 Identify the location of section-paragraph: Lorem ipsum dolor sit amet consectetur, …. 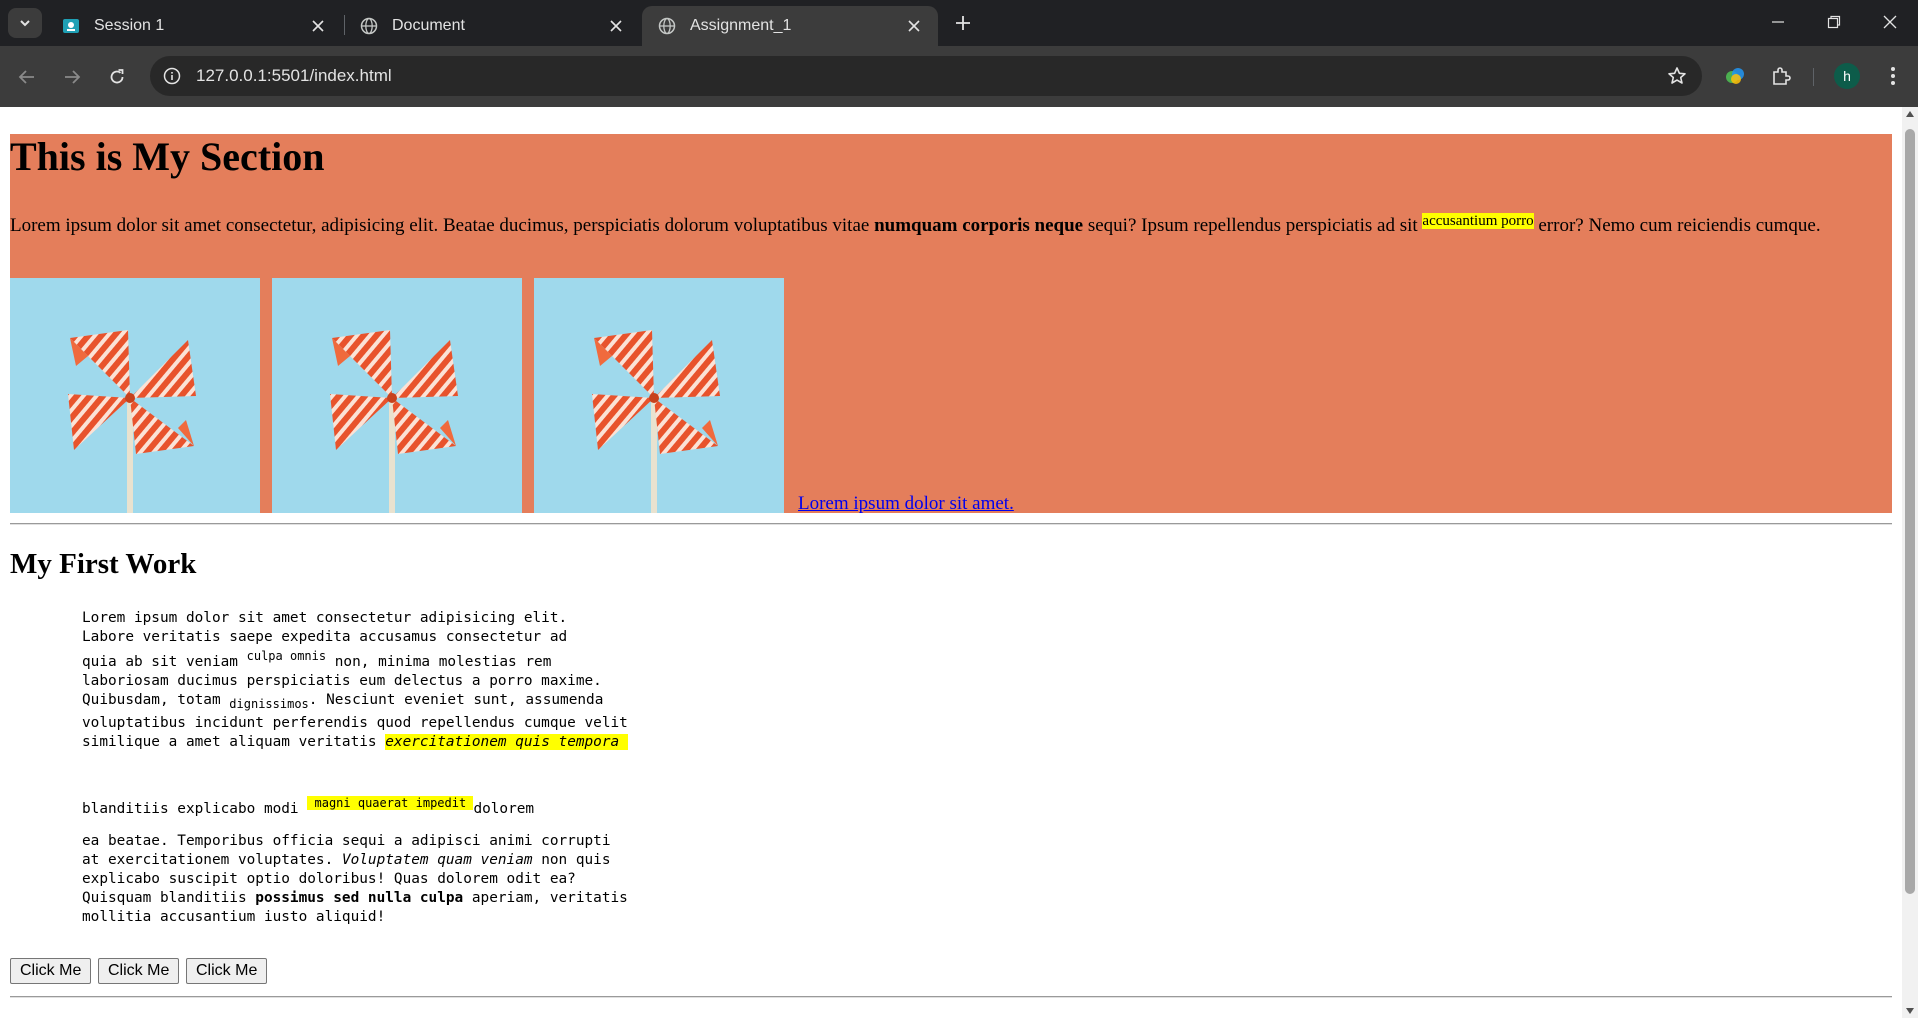
(950, 225).